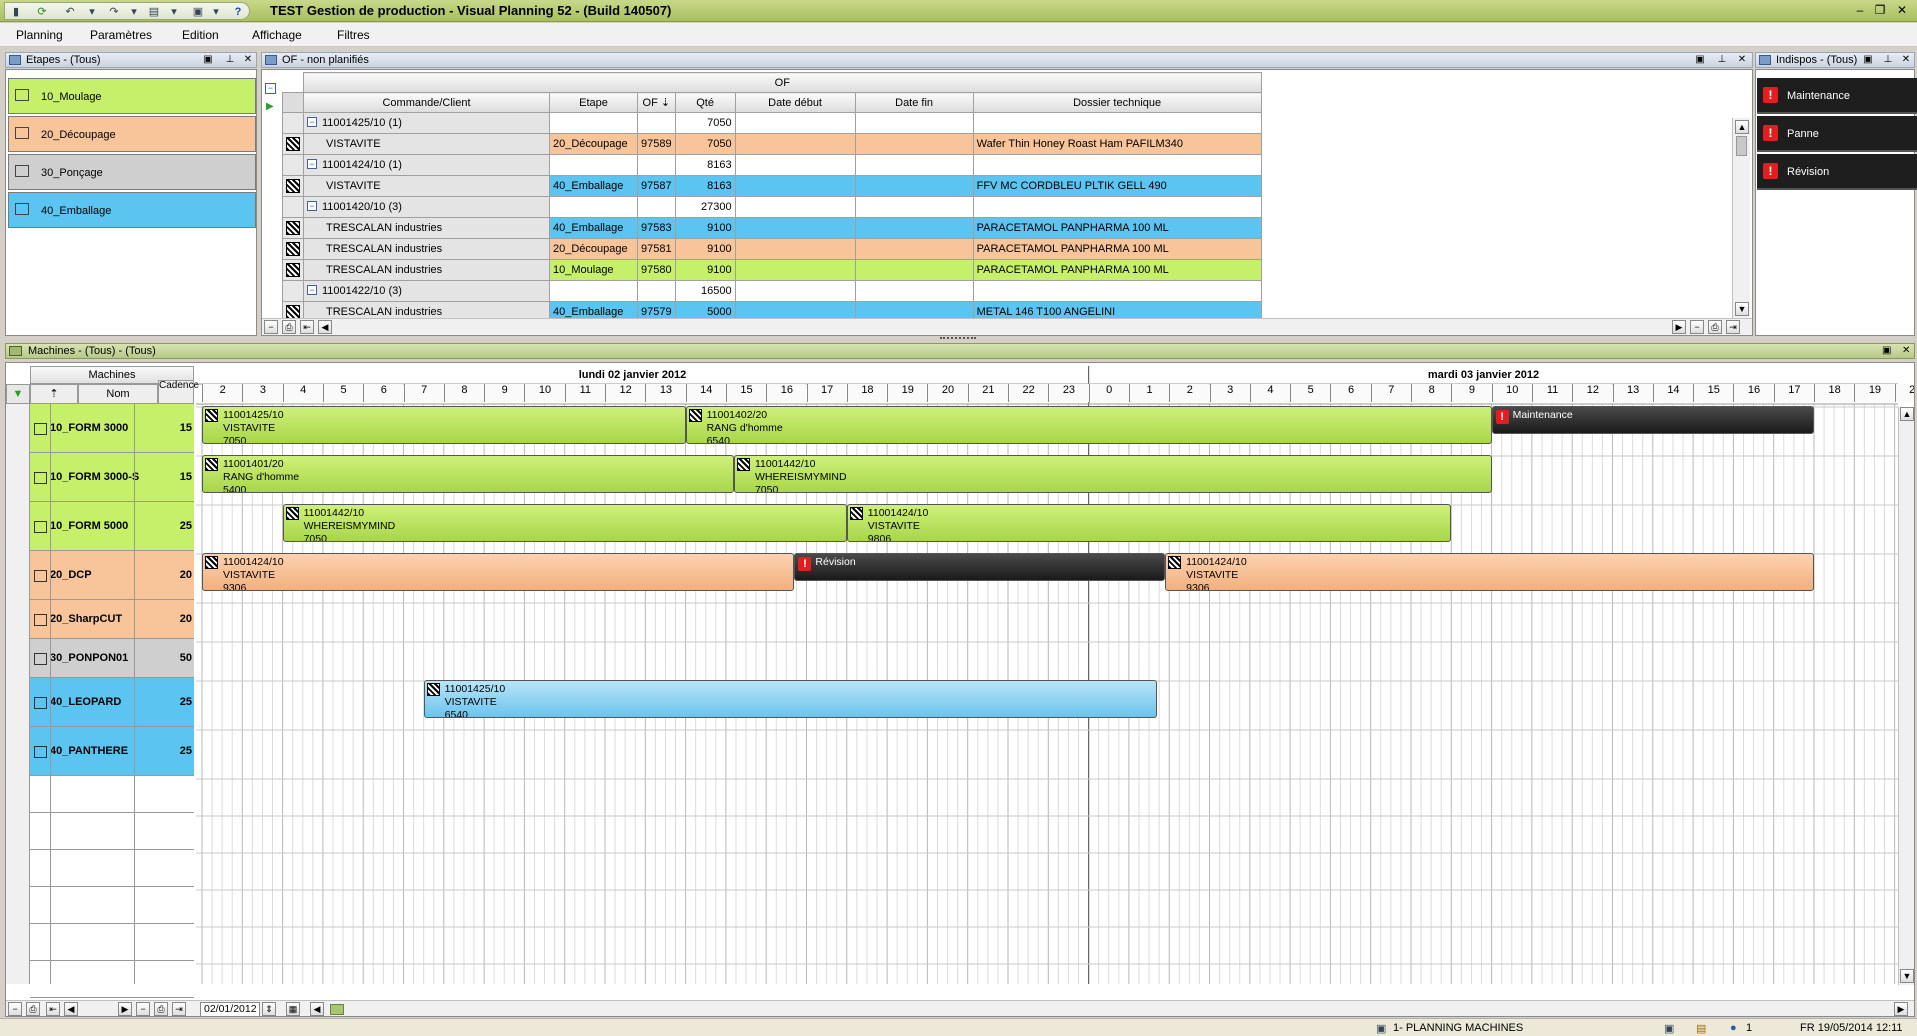  I want to click on column-header: Date fin, so click(914, 102).